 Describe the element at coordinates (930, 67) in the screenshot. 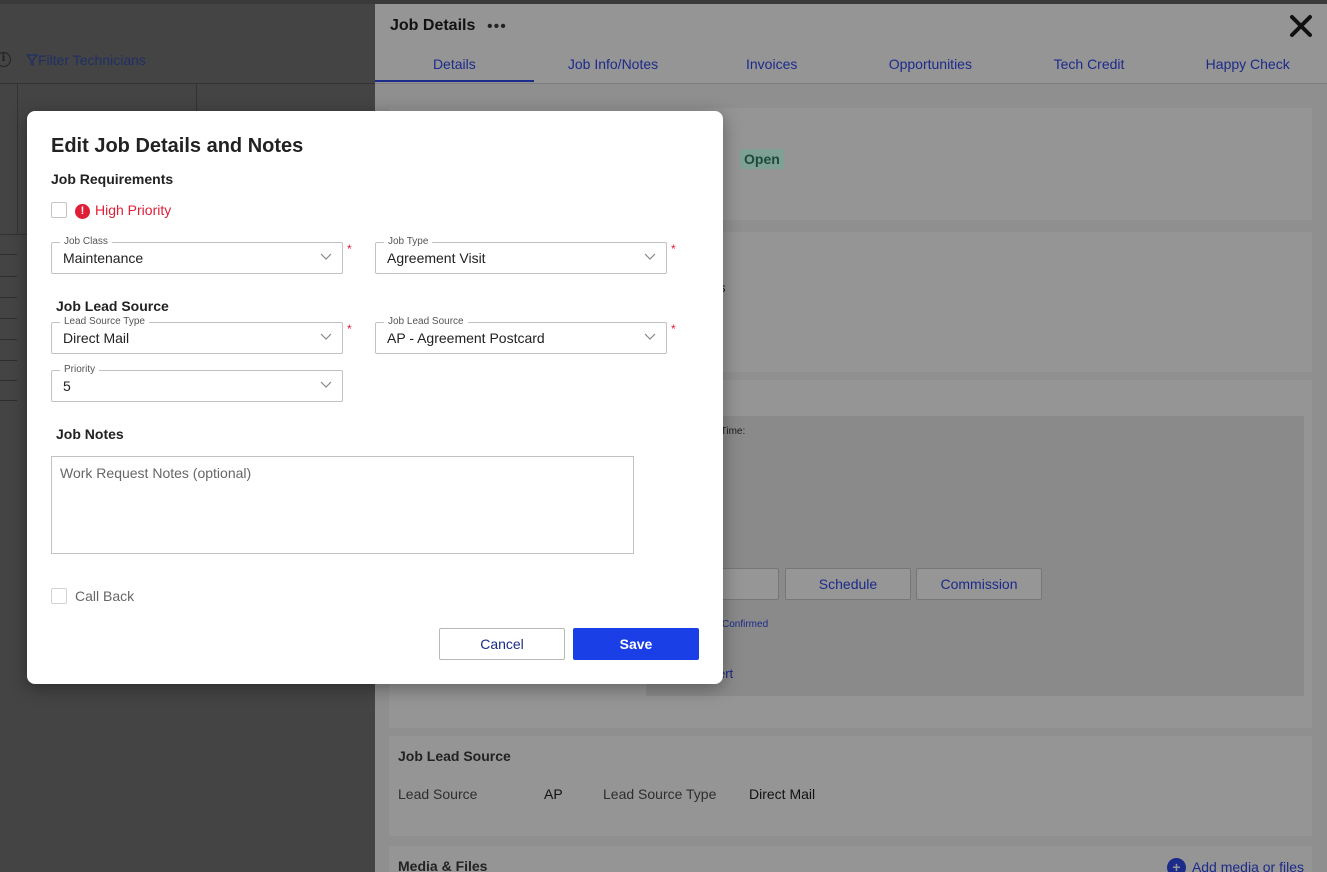

I see `tab-opportunities: Opportunities` at that location.